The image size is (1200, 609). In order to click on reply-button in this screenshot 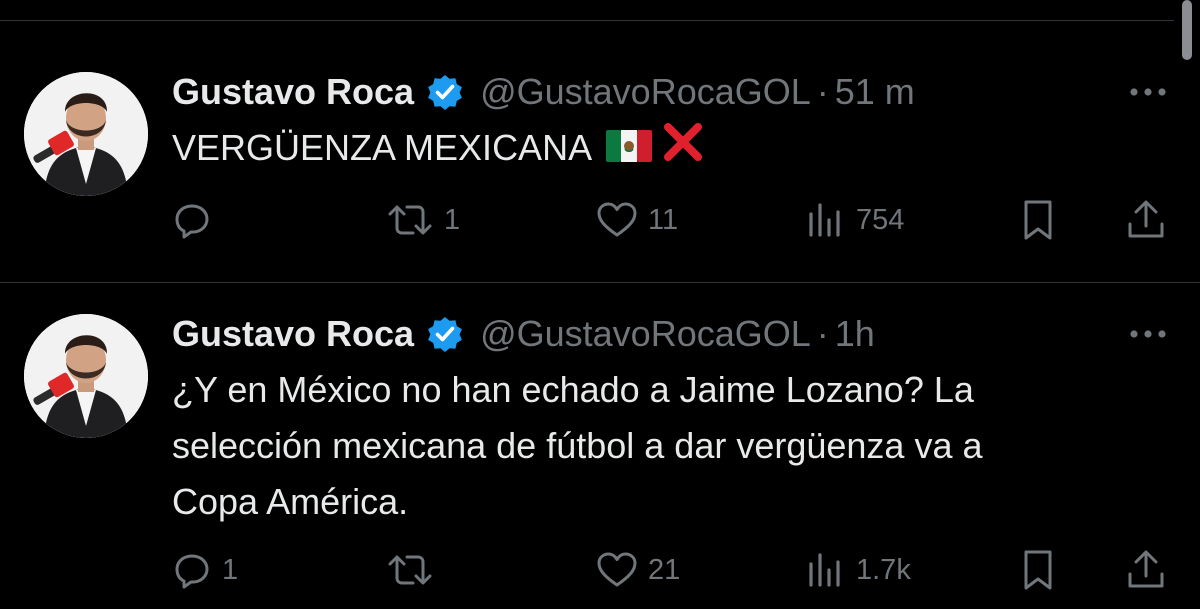, I will do `click(197, 220)`.